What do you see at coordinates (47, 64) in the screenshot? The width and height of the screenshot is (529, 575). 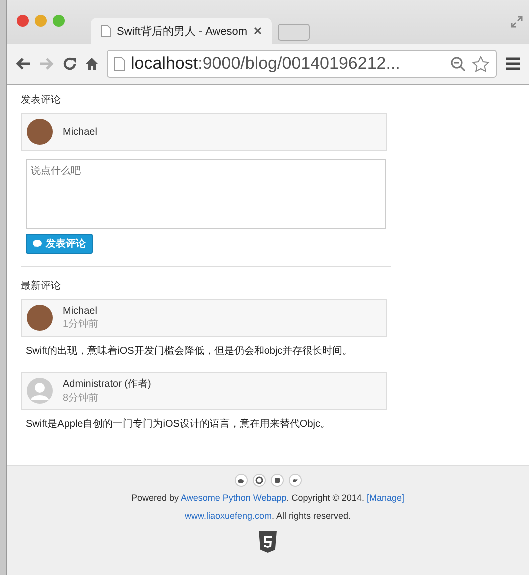 I see `forward-icon` at bounding box center [47, 64].